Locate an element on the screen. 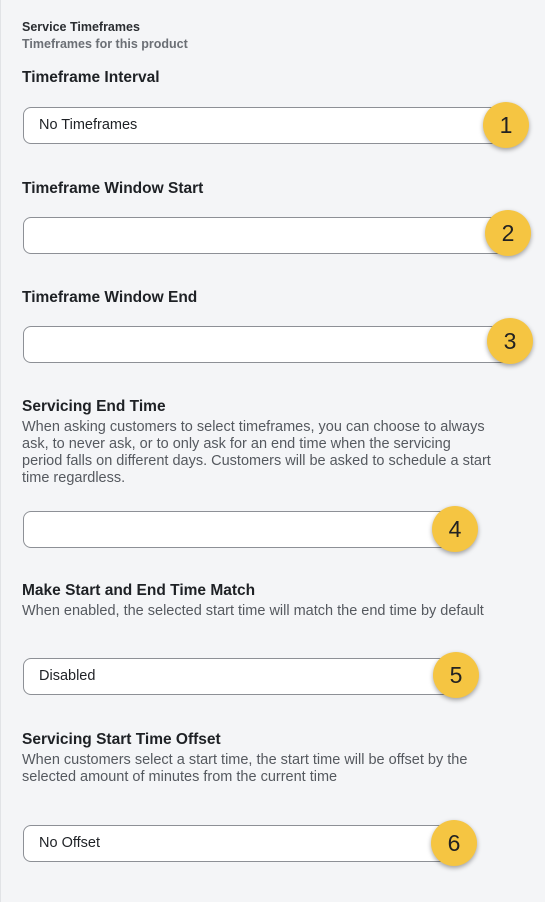  timeframe-interval-label: Timeframe Interval is located at coordinates (91, 77).